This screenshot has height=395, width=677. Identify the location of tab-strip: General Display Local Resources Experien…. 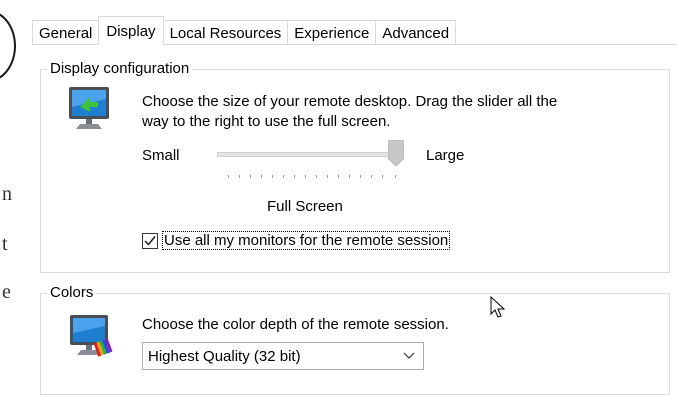
(244, 30).